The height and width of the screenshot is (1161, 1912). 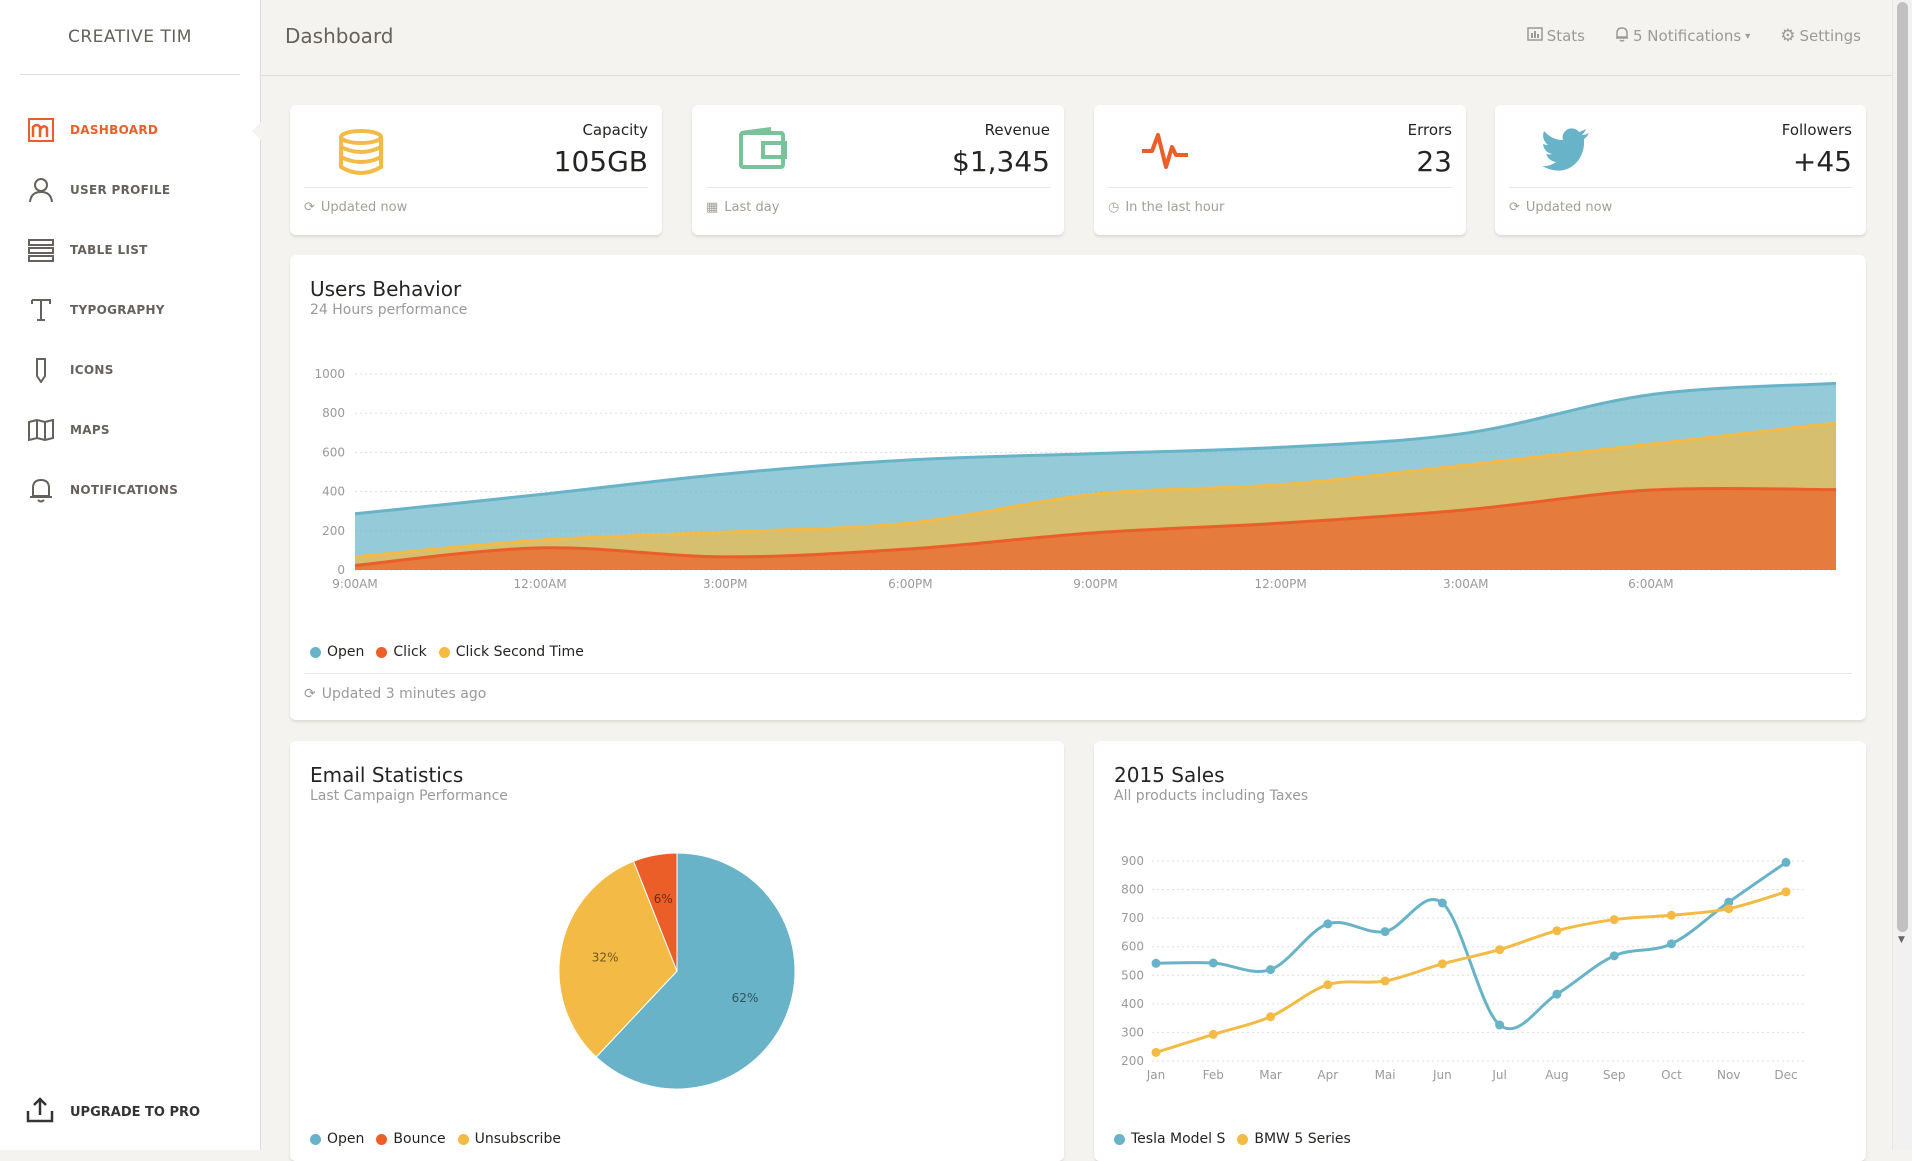 I want to click on line-tesla-model-s, so click(x=1471, y=946).